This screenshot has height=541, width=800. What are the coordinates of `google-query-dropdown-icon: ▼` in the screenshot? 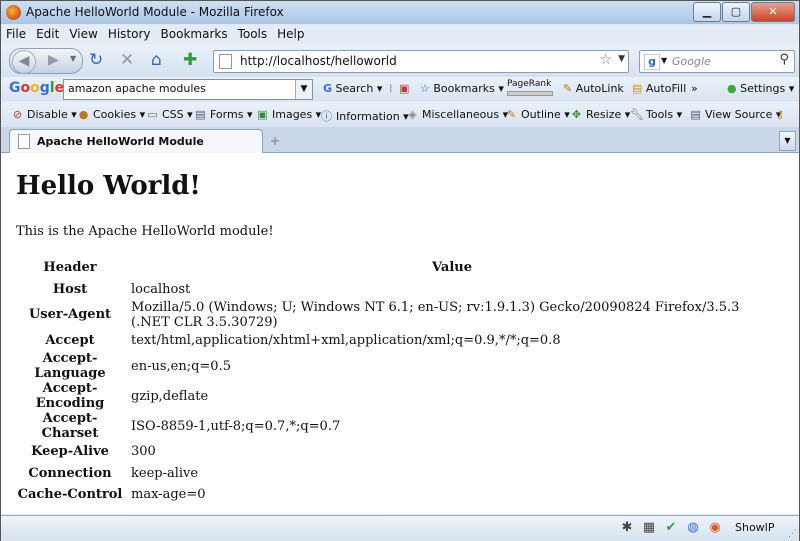 It's located at (303, 89).